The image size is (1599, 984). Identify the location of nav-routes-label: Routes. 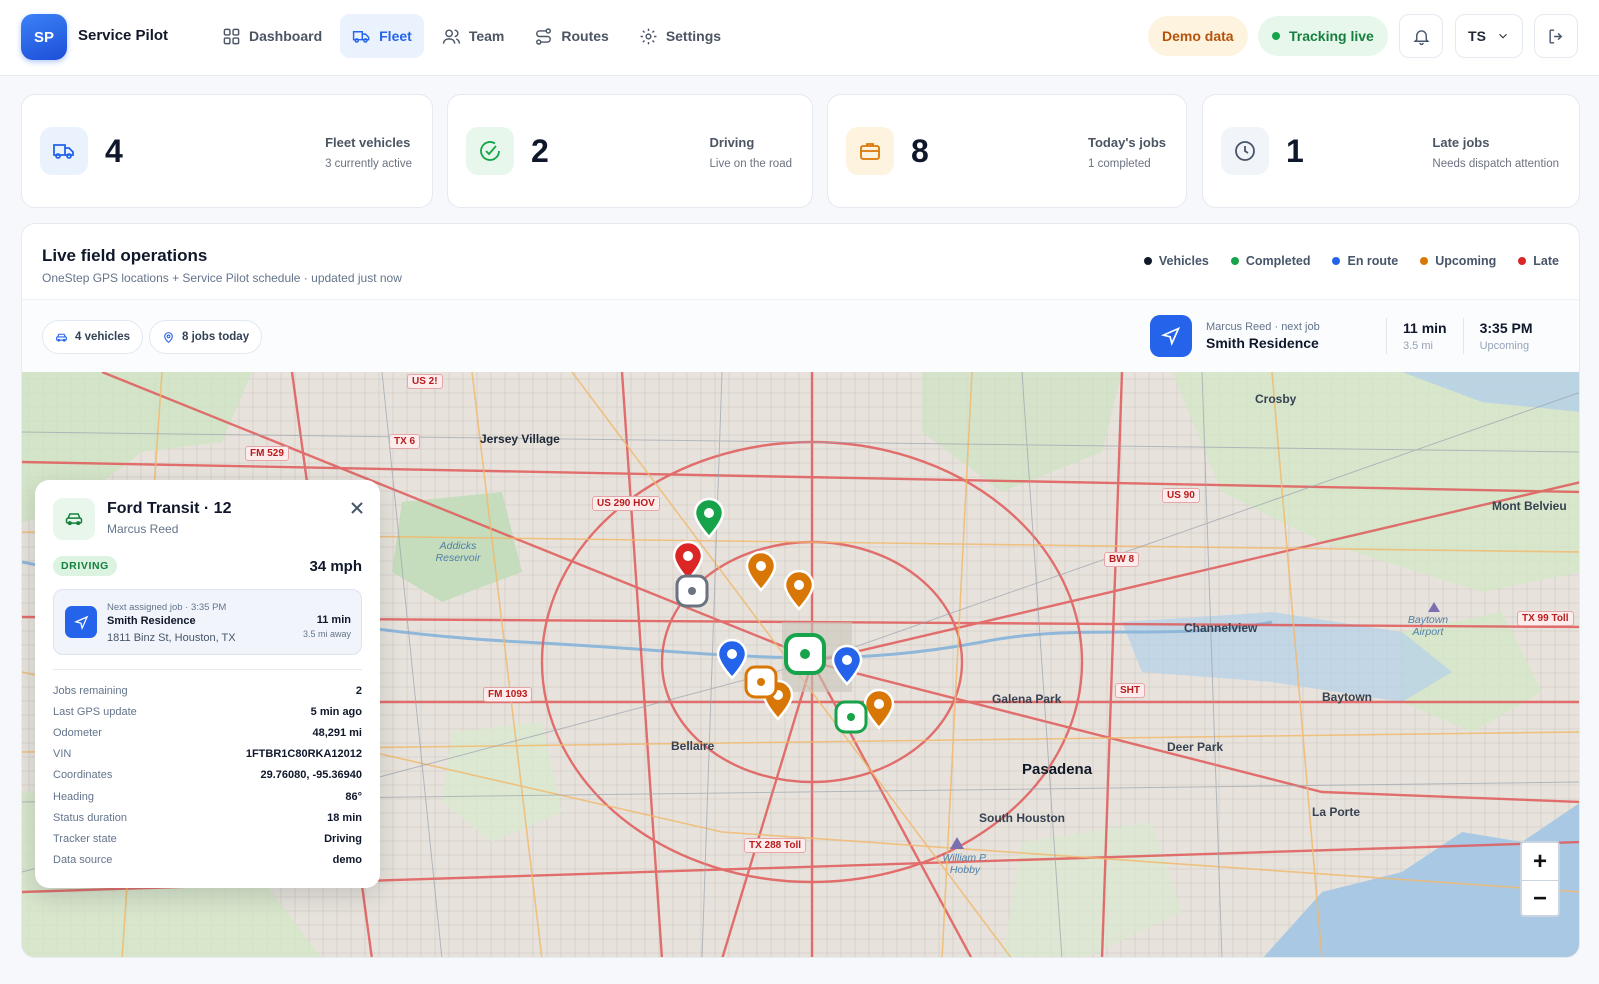
(585, 36).